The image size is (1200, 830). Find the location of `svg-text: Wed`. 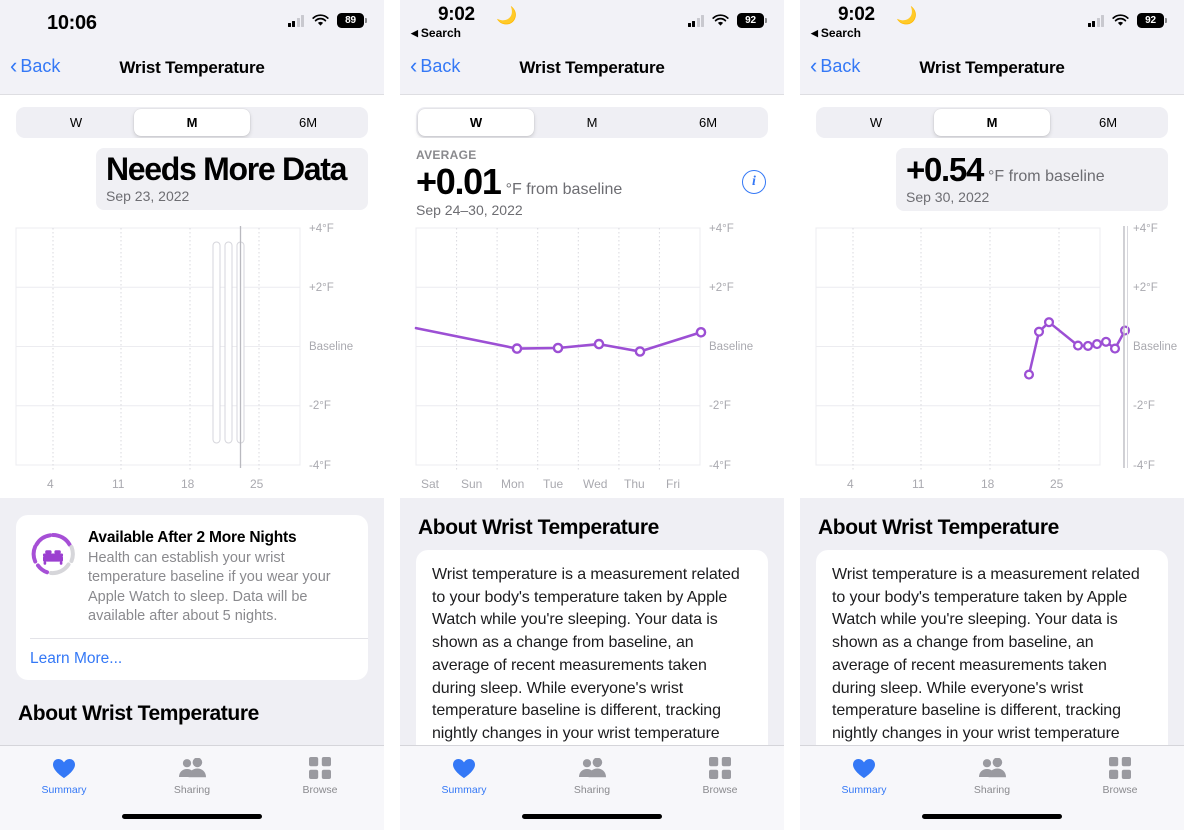

svg-text: Wed is located at coordinates (595, 484).